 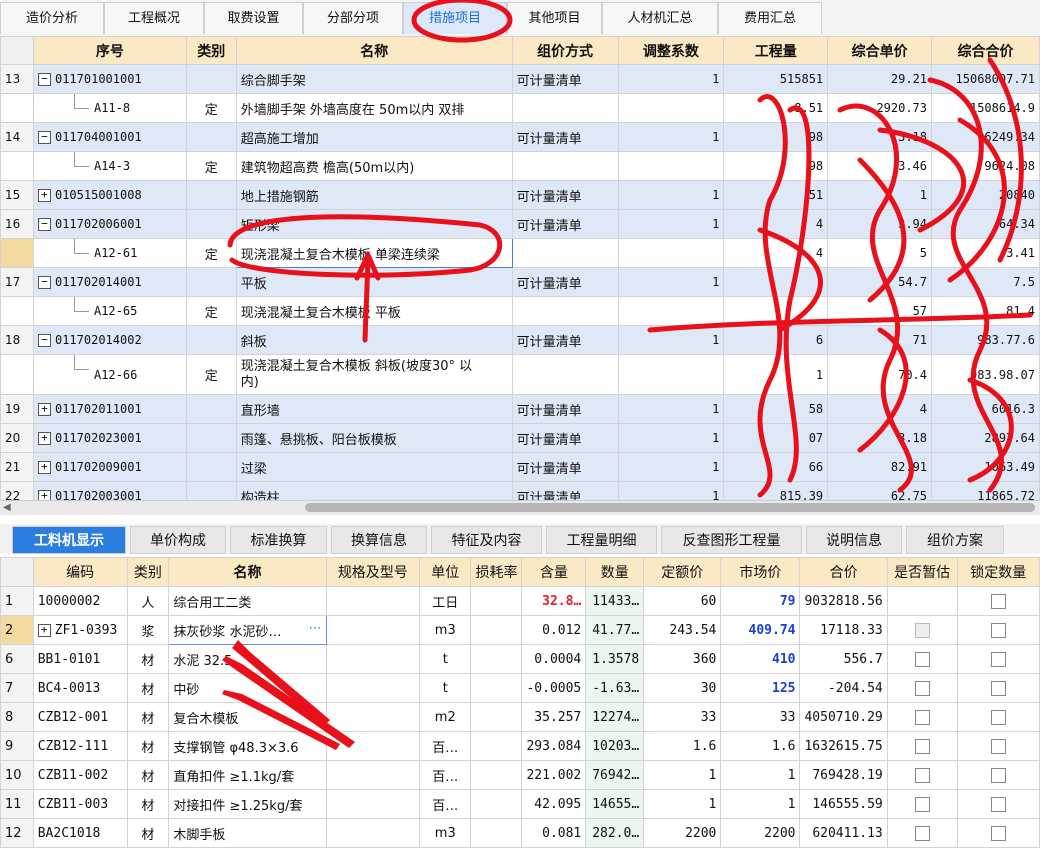 I want to click on detail-tab-5: 工程量明细, so click(x=601, y=540).